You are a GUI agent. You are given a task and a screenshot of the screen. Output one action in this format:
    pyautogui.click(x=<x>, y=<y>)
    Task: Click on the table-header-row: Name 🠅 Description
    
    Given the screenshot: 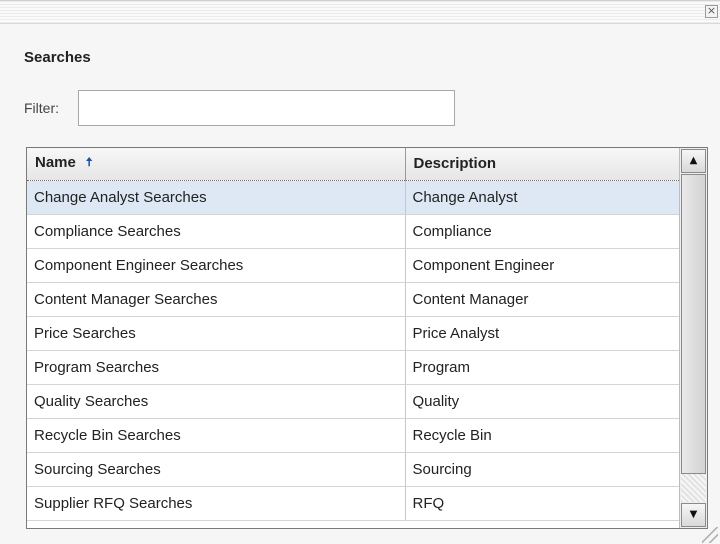 What is the action you would take?
    pyautogui.click(x=353, y=164)
    